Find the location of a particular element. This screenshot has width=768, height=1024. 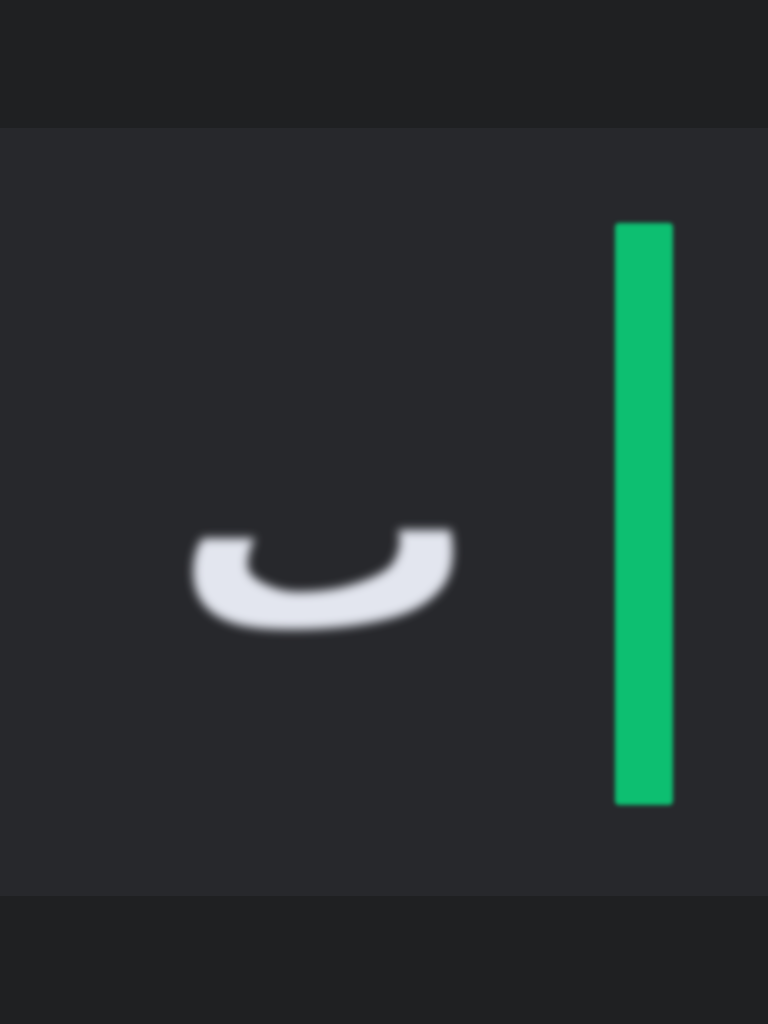

row-label: ب is located at coordinates (325, 525).